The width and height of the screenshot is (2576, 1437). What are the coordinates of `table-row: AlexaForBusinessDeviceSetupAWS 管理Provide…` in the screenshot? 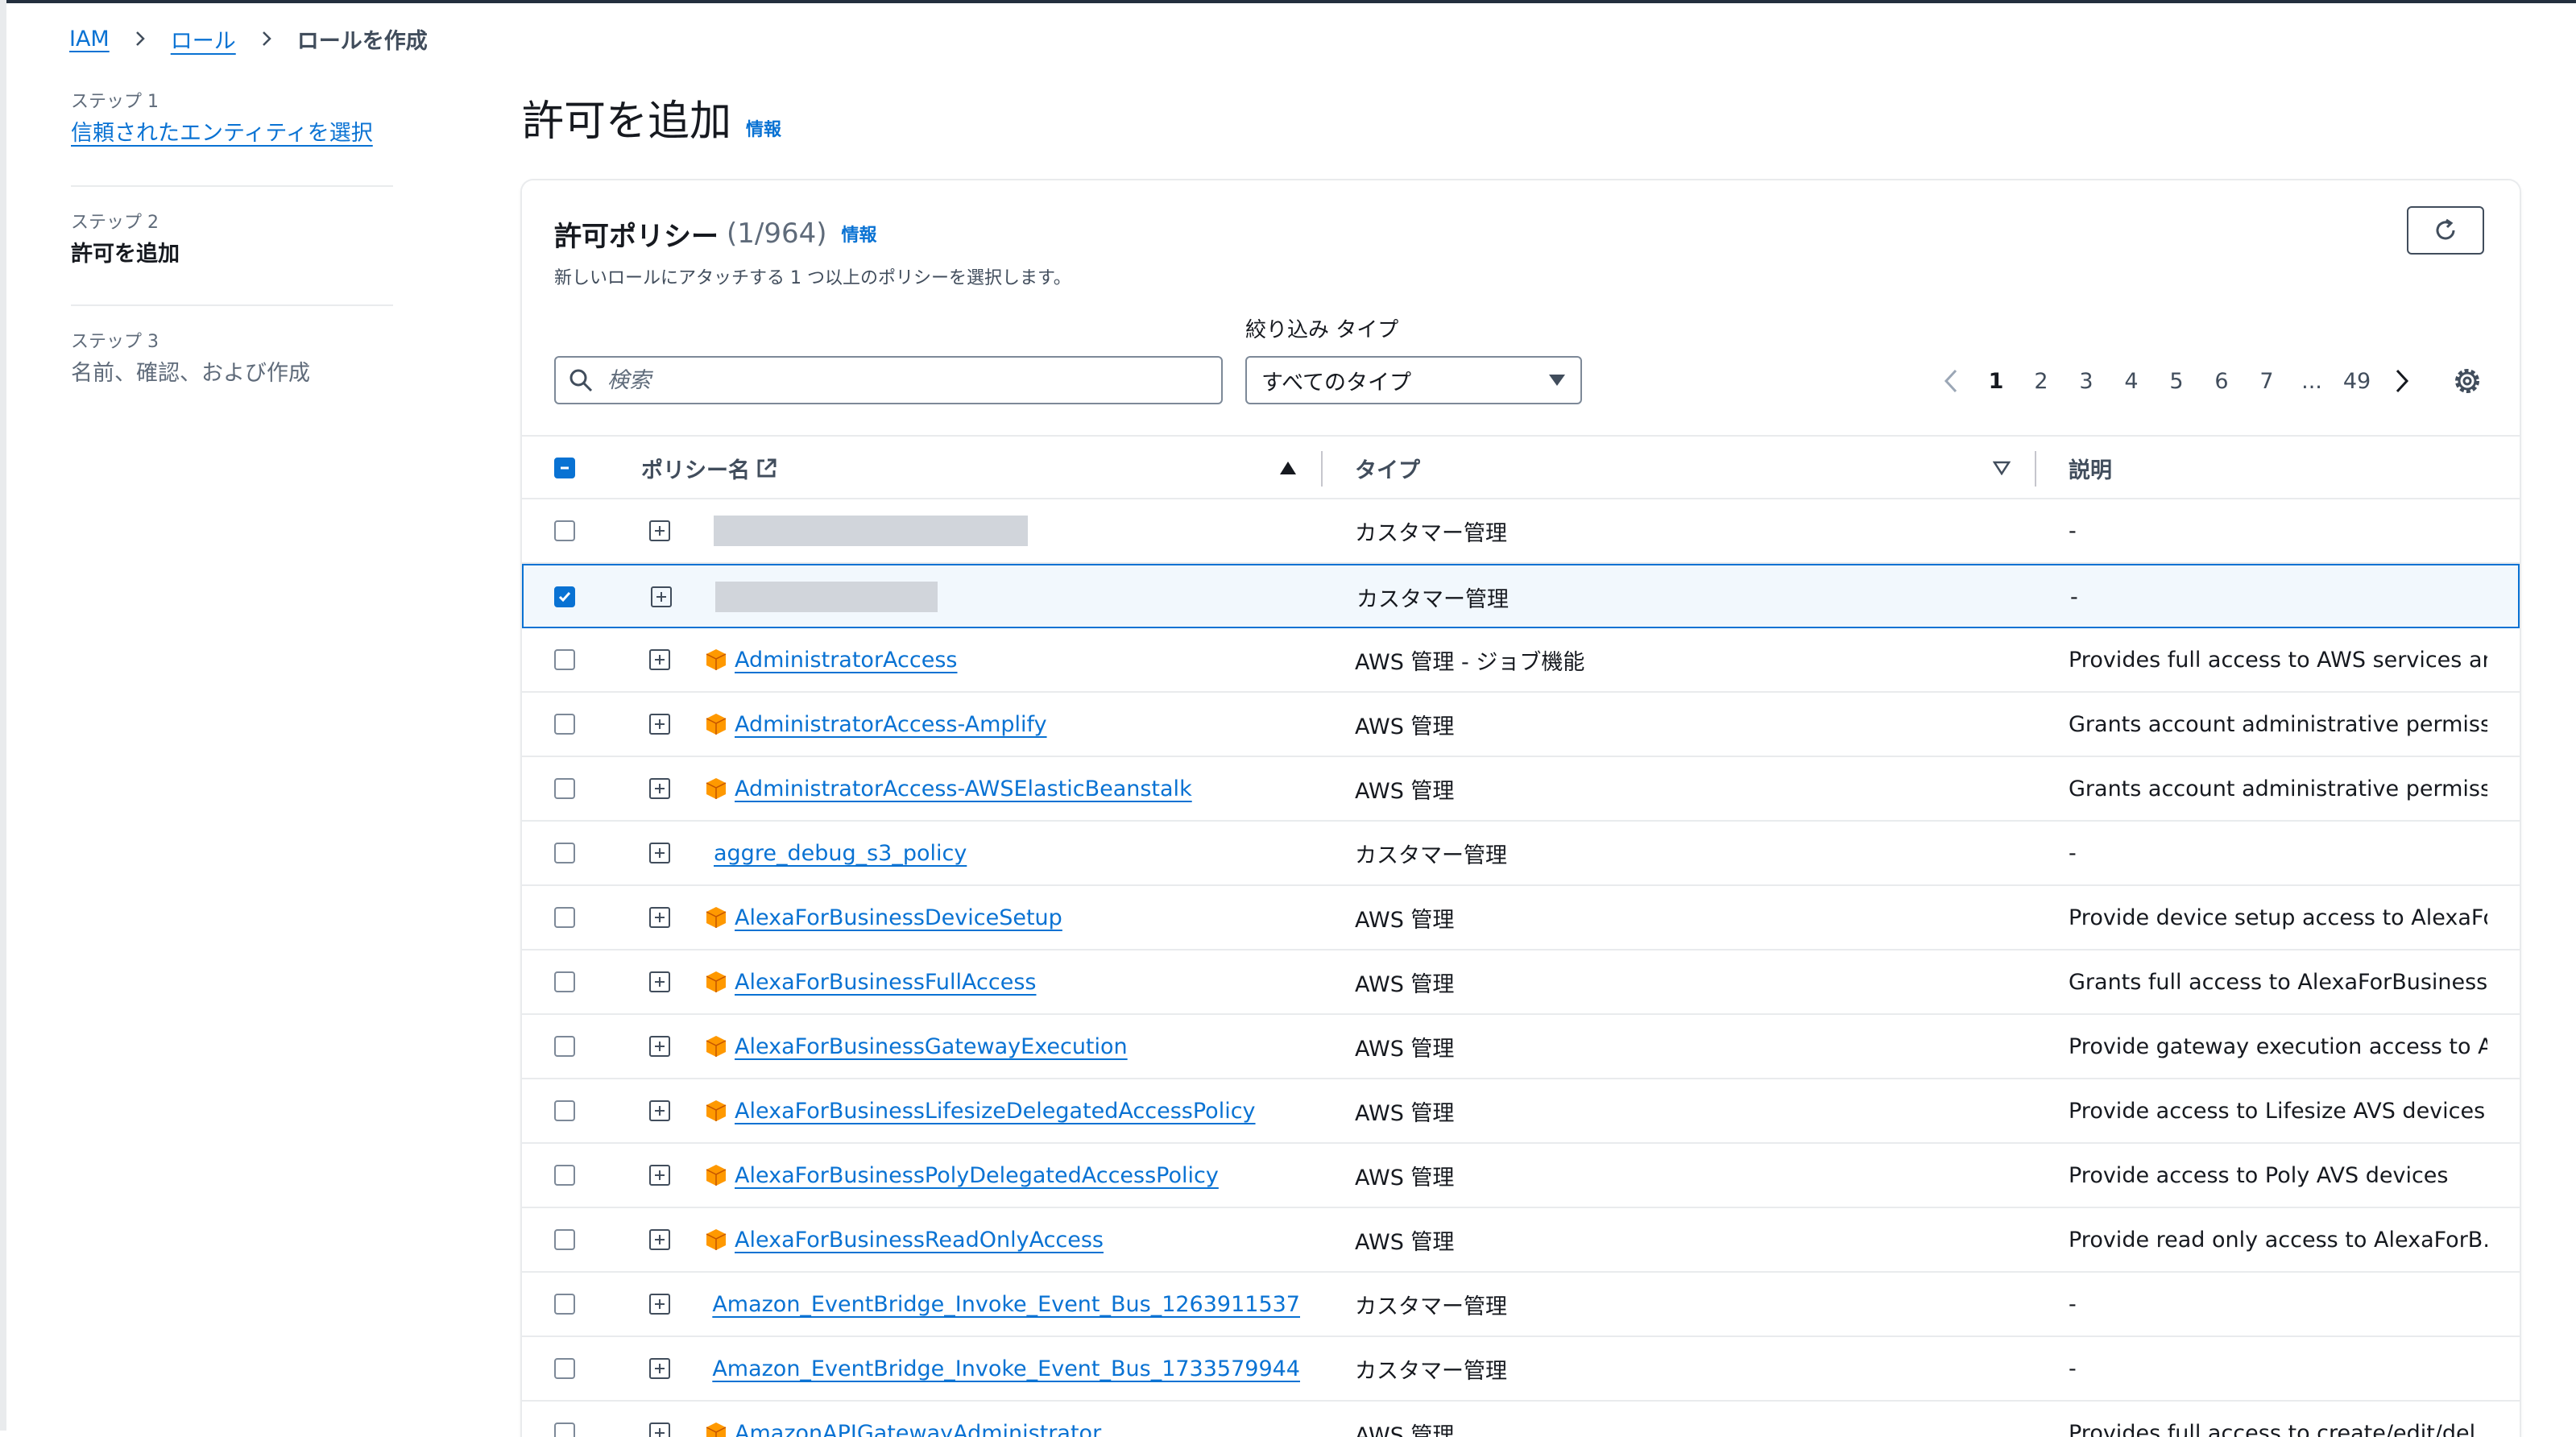 It's located at (1521, 918).